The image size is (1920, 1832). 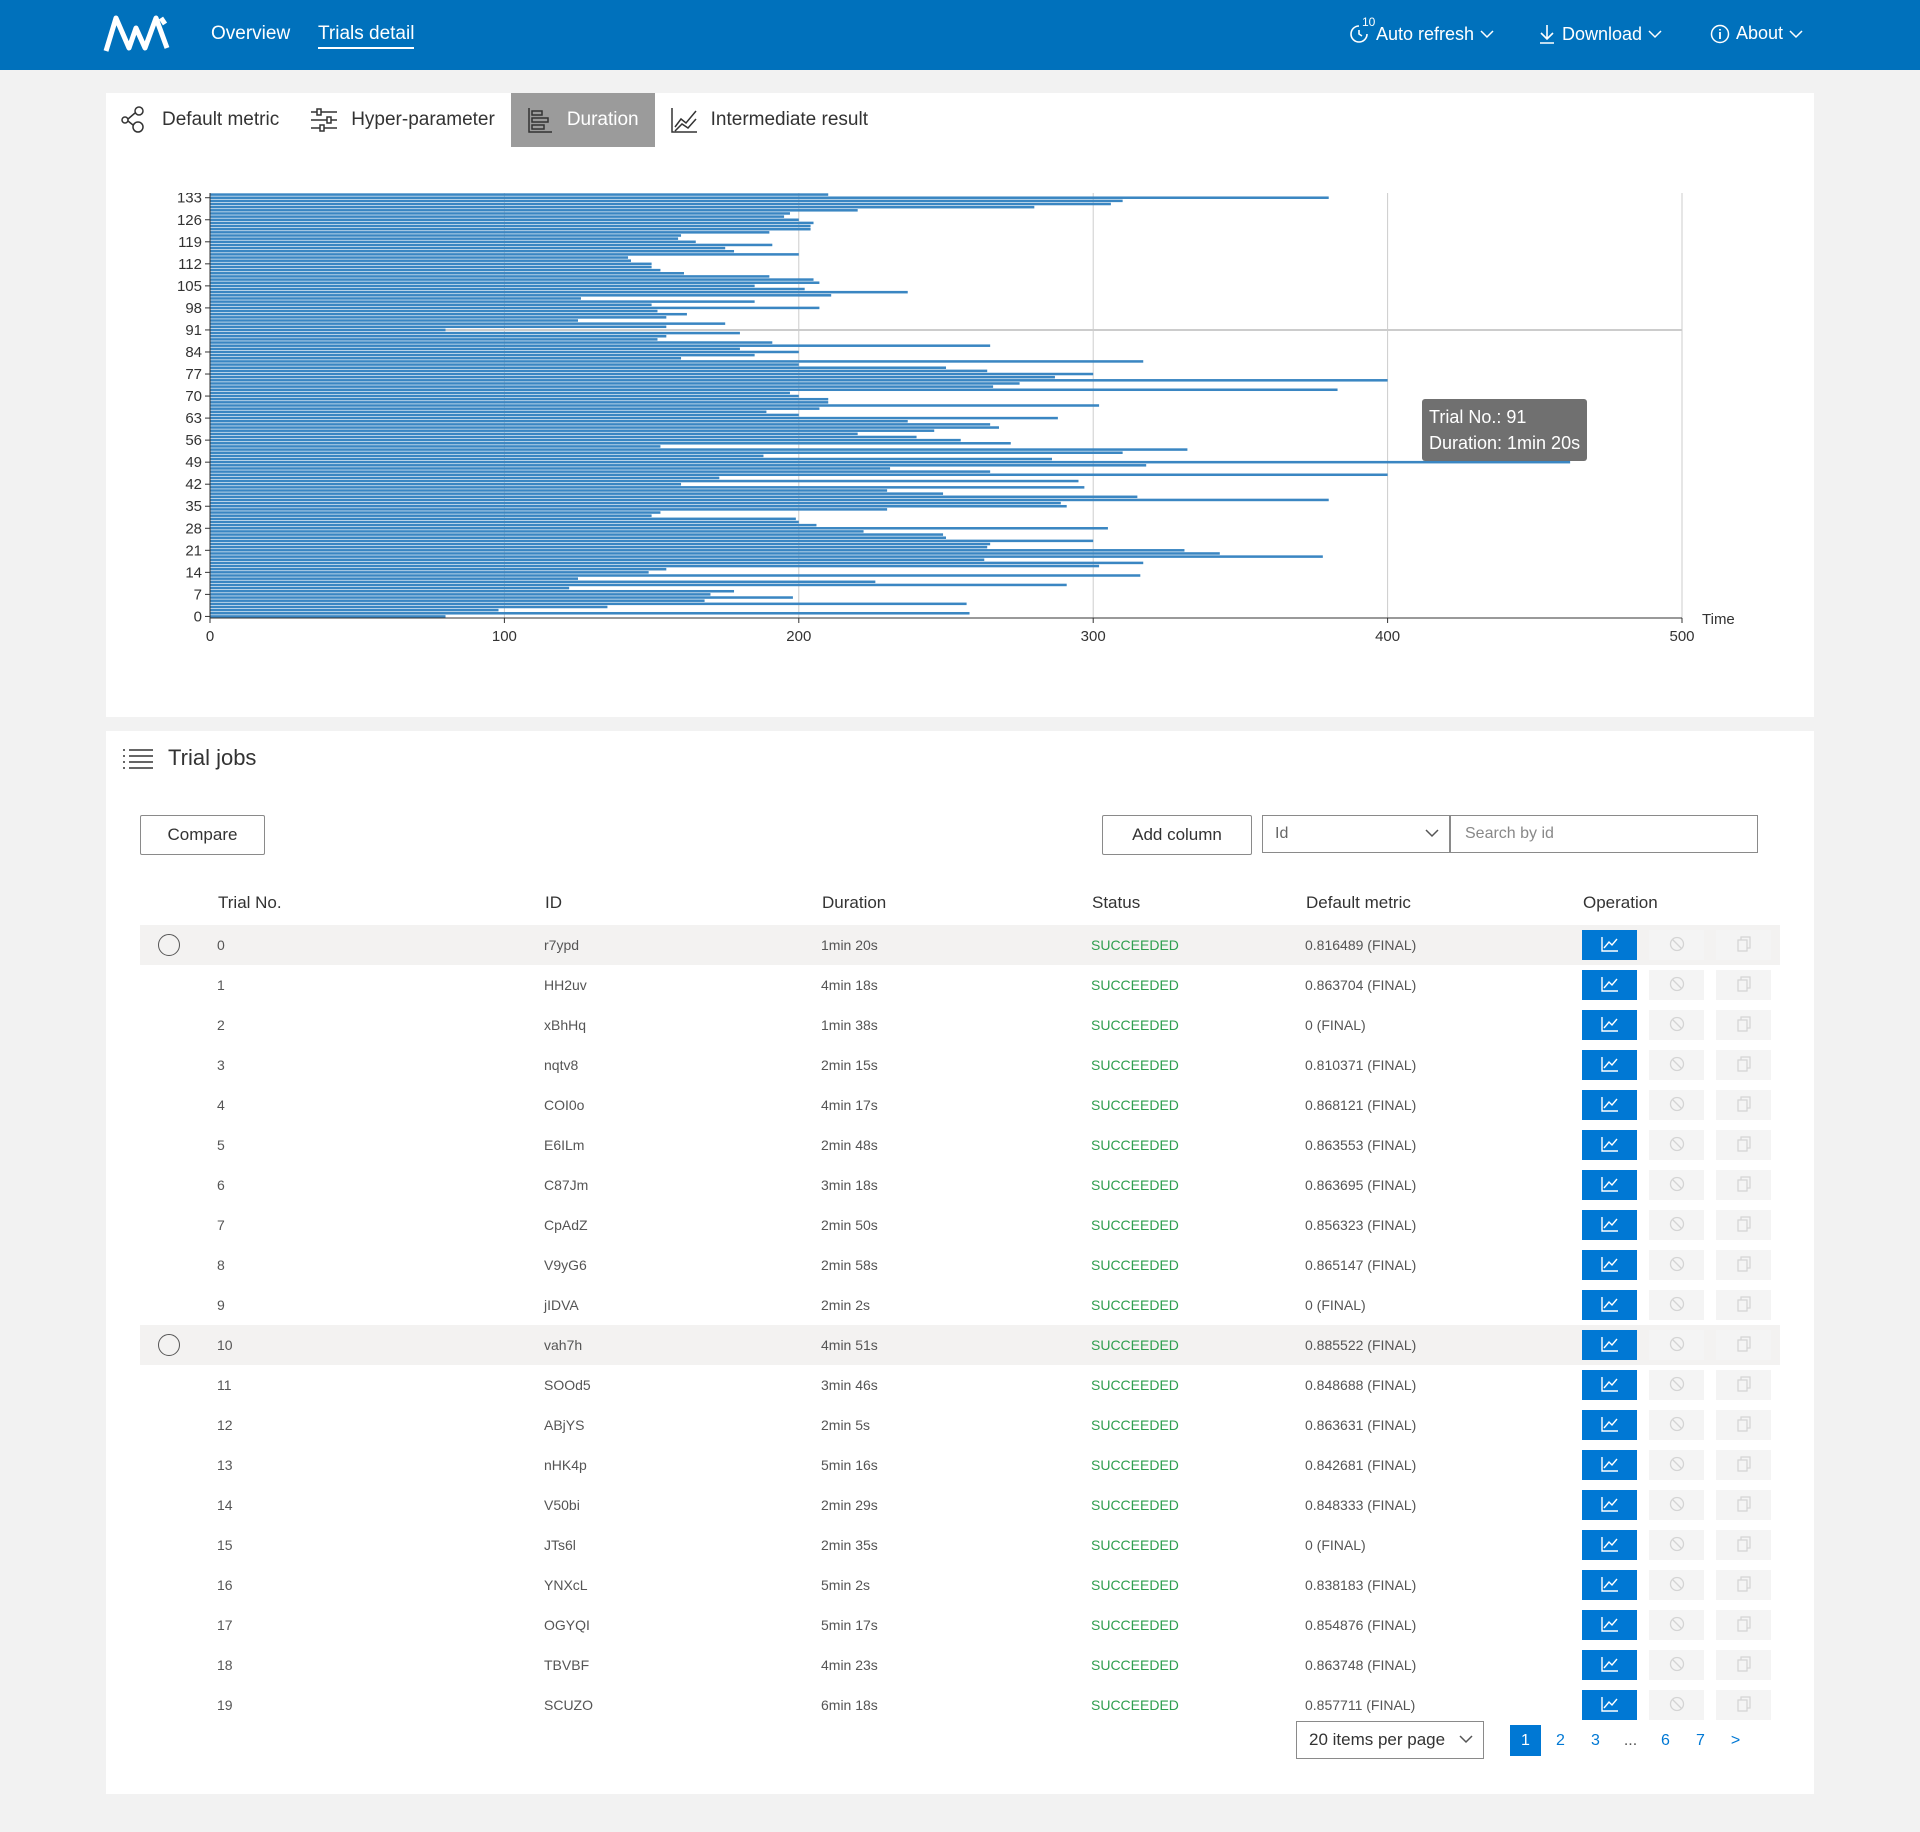 What do you see at coordinates (250, 34) in the screenshot?
I see `nav-overview: Overview` at bounding box center [250, 34].